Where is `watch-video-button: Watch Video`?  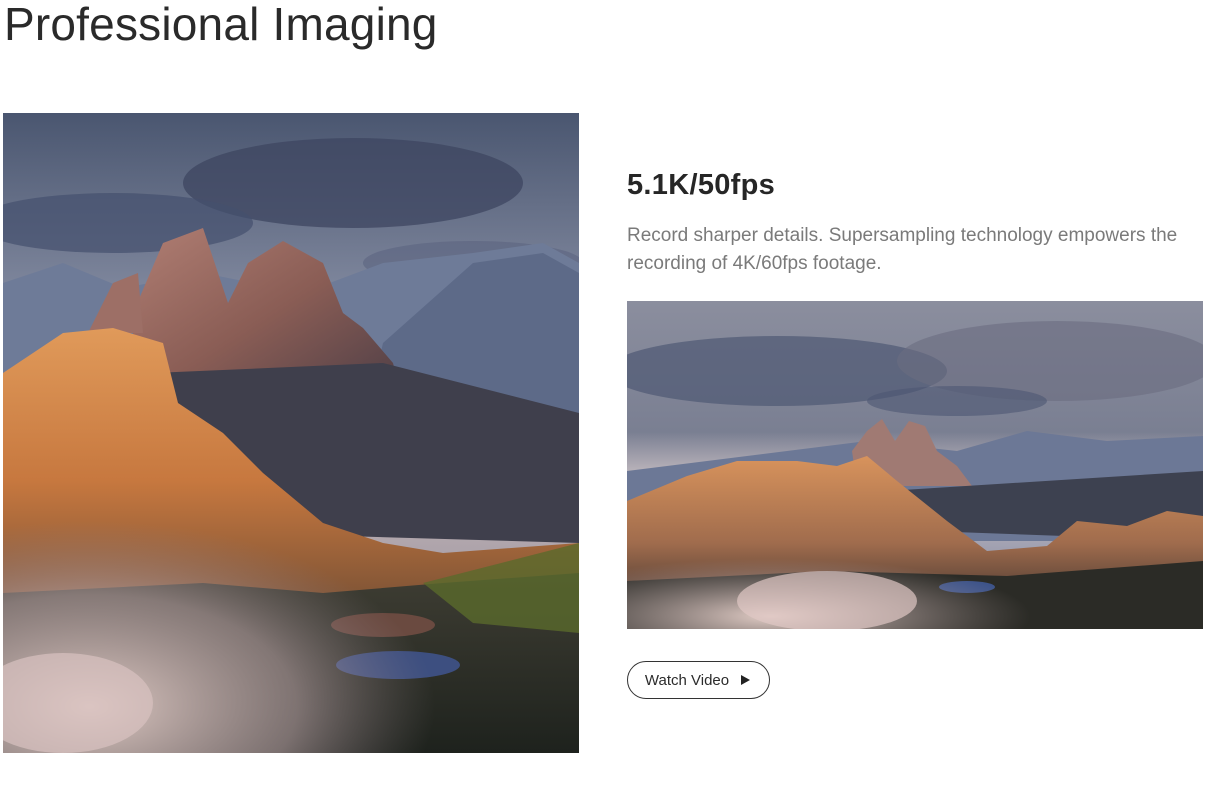
watch-video-button: Watch Video is located at coordinates (698, 680).